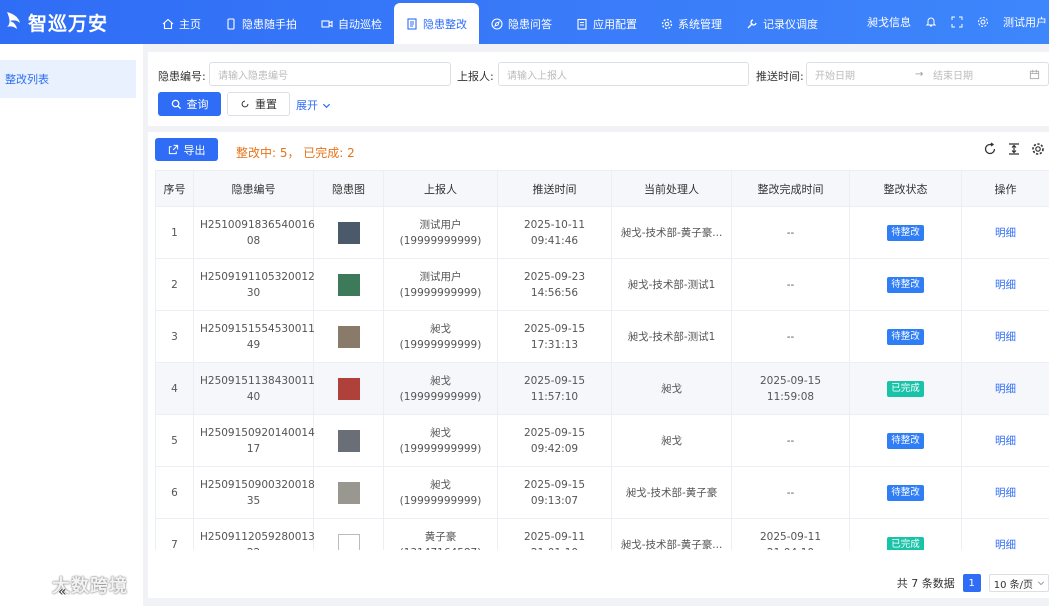  What do you see at coordinates (197, 104) in the screenshot?
I see `query-label: 查询` at bounding box center [197, 104].